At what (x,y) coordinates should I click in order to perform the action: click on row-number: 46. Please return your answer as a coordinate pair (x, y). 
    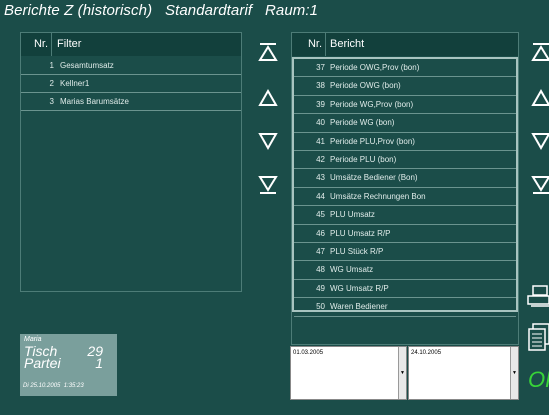
    Looking at the image, I should click on (320, 233).